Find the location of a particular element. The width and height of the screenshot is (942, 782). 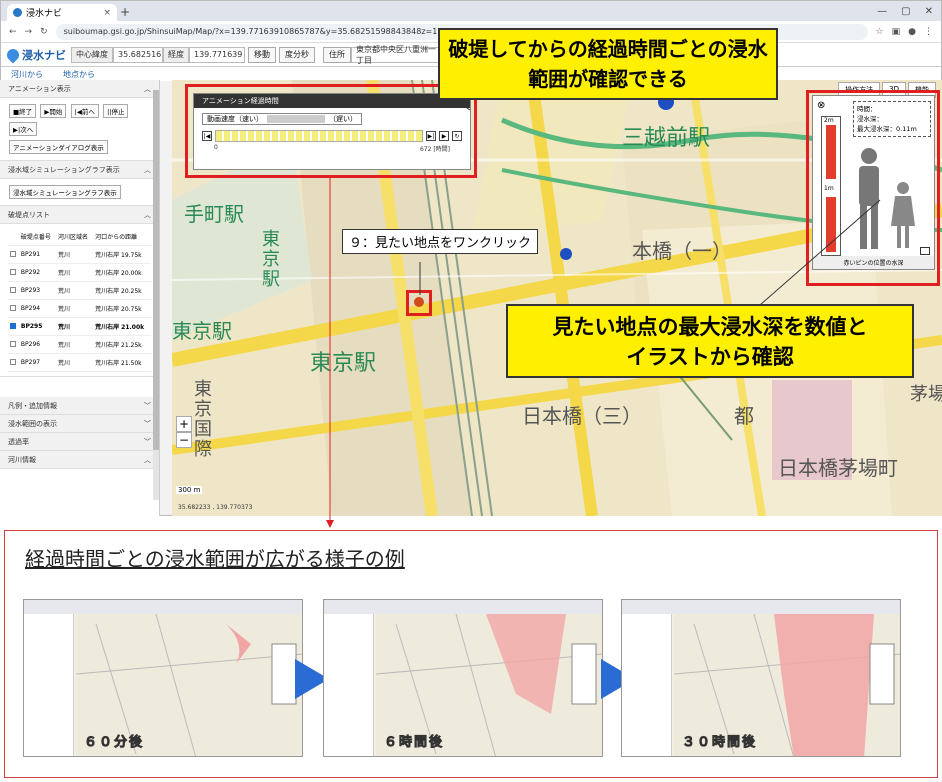

thumbnail-label: ３０時間後 is located at coordinates (720, 743).